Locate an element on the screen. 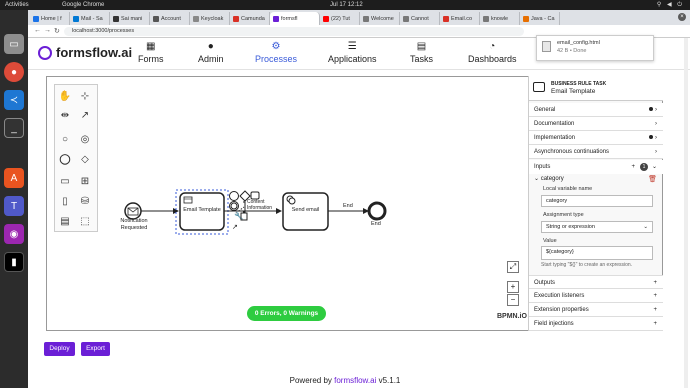 This screenshot has width=690, height=388. local-variable-label: Local variable name is located at coordinates (568, 189).